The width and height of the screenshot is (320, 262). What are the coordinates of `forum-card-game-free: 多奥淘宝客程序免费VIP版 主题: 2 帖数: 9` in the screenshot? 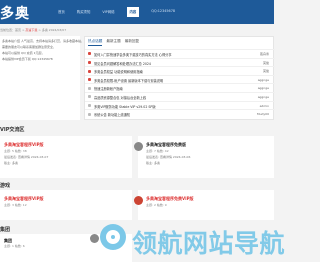 It's located at (204, 205).